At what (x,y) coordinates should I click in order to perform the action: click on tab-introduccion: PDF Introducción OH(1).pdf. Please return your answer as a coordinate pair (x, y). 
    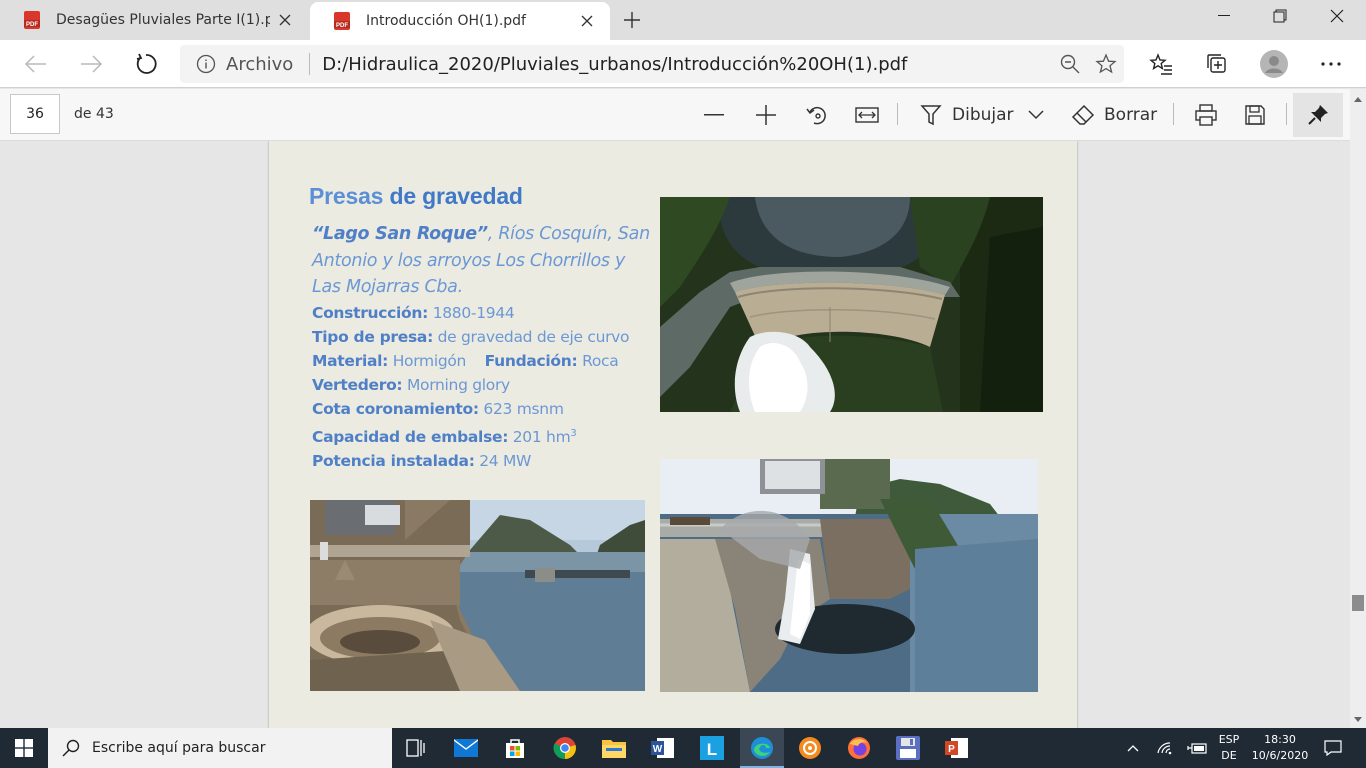
    Looking at the image, I should click on (460, 21).